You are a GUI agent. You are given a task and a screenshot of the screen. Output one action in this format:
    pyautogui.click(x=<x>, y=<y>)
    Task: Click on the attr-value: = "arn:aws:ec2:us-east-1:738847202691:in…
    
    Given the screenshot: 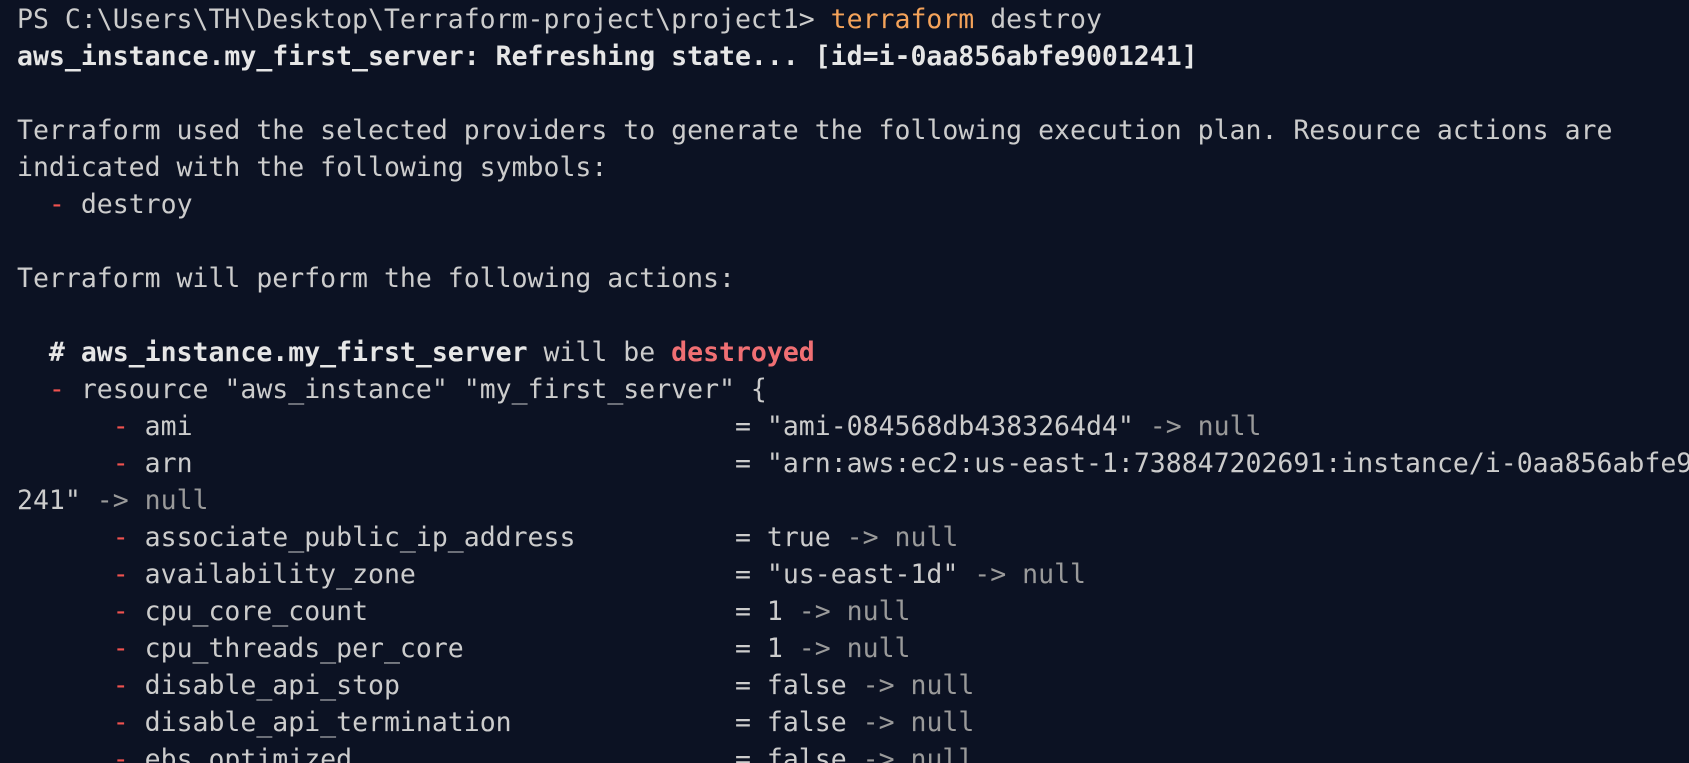 What is the action you would take?
    pyautogui.click(x=1211, y=463)
    